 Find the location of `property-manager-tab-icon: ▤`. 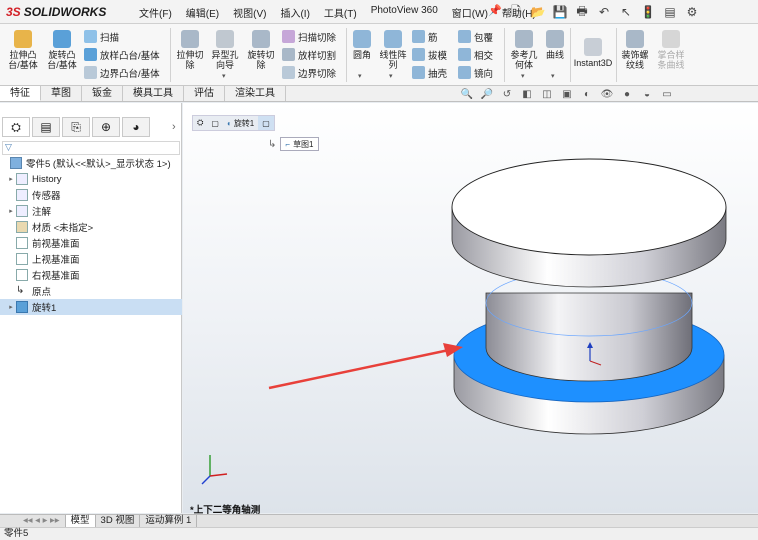

property-manager-tab-icon: ▤ is located at coordinates (46, 127).